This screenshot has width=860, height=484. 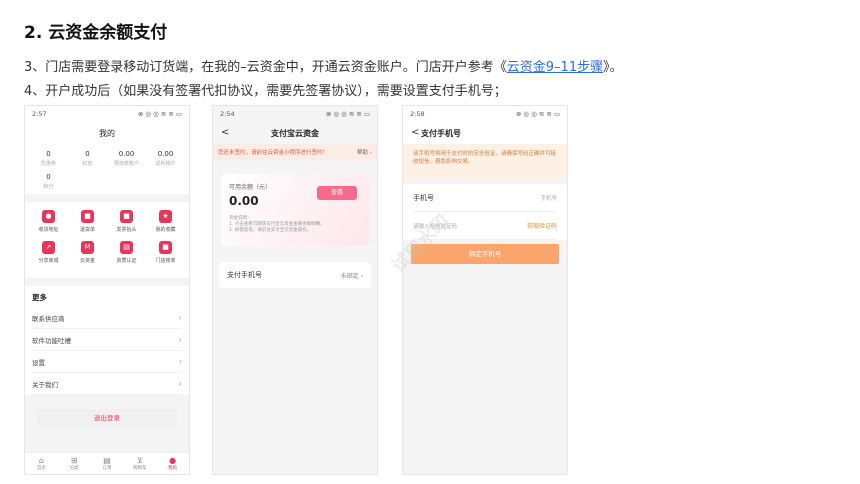 I want to click on status-icons: ⊗ ◎ ◎ ≋ ≋ ▭, so click(x=537, y=114).